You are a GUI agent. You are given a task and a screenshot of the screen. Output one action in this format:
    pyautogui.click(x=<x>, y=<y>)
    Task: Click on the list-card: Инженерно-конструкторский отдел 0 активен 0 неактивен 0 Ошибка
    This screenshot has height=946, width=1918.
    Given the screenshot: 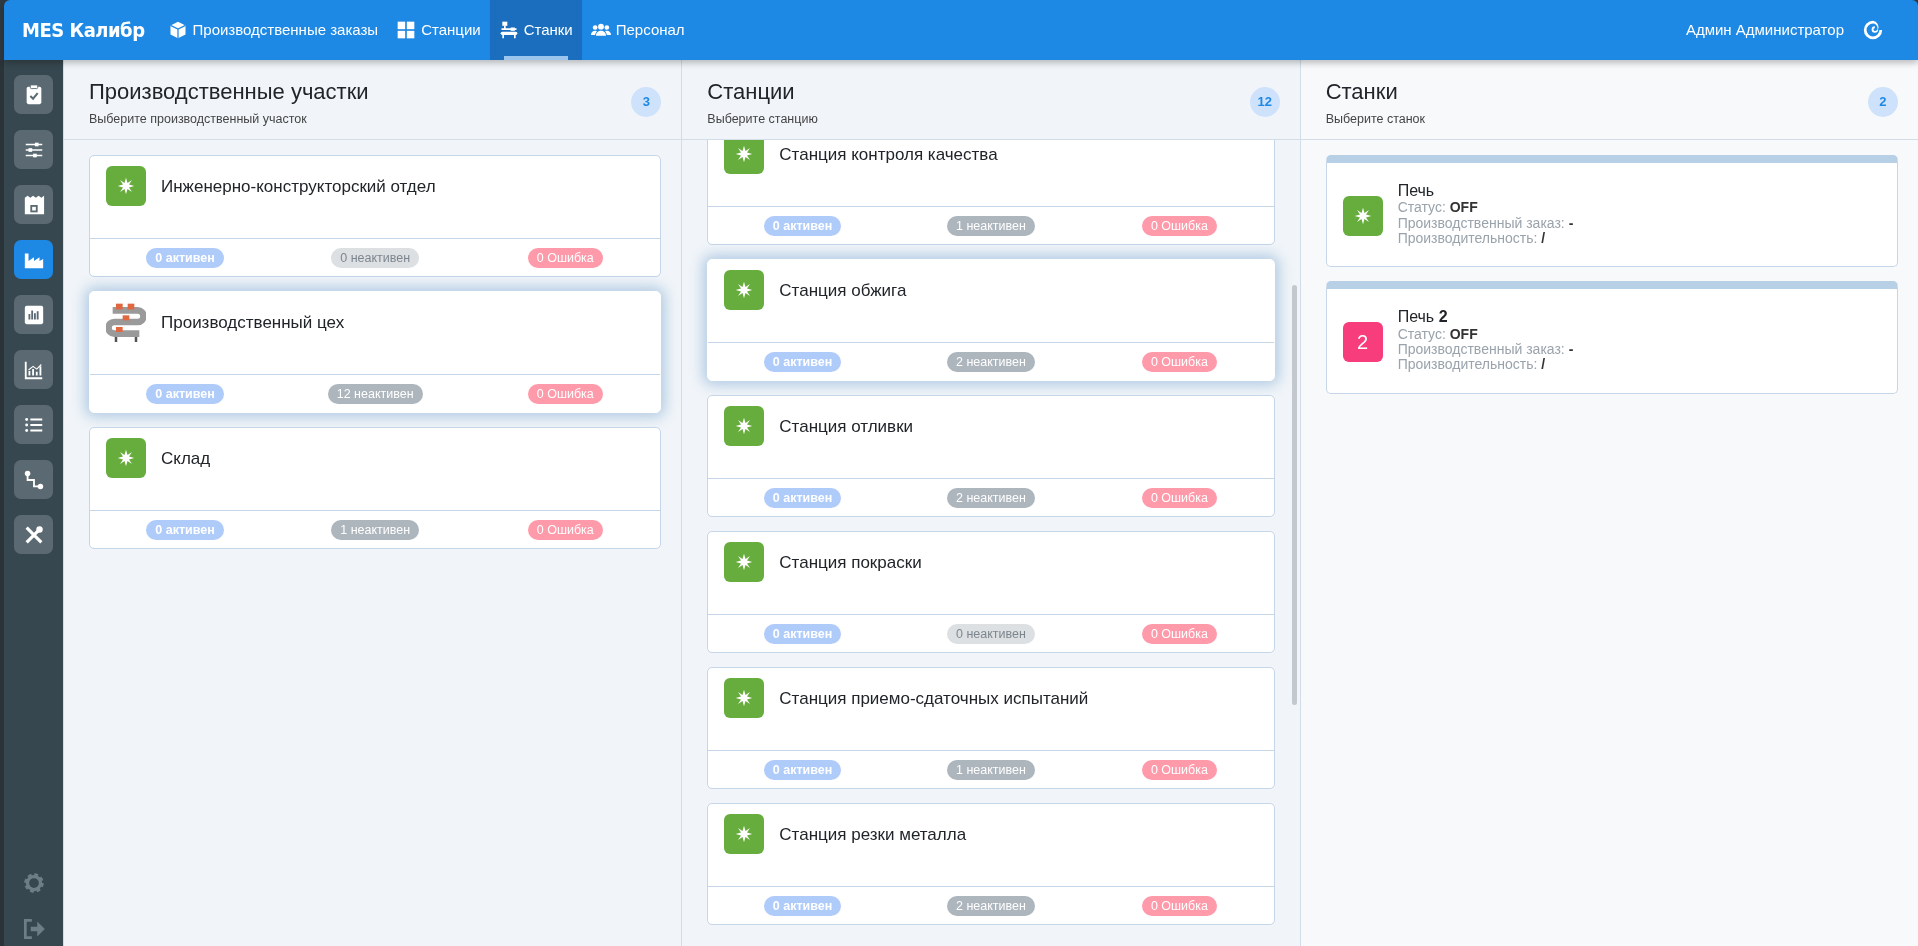 What is the action you would take?
    pyautogui.click(x=375, y=216)
    